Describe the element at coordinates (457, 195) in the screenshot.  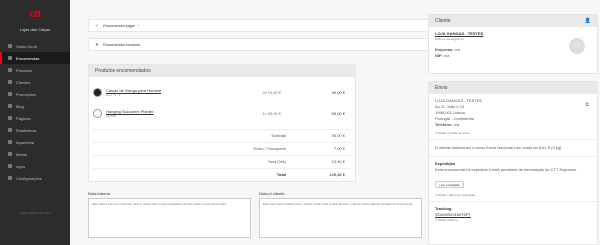
I see `remove-expedition-label: Editar / Remover expedição` at that location.